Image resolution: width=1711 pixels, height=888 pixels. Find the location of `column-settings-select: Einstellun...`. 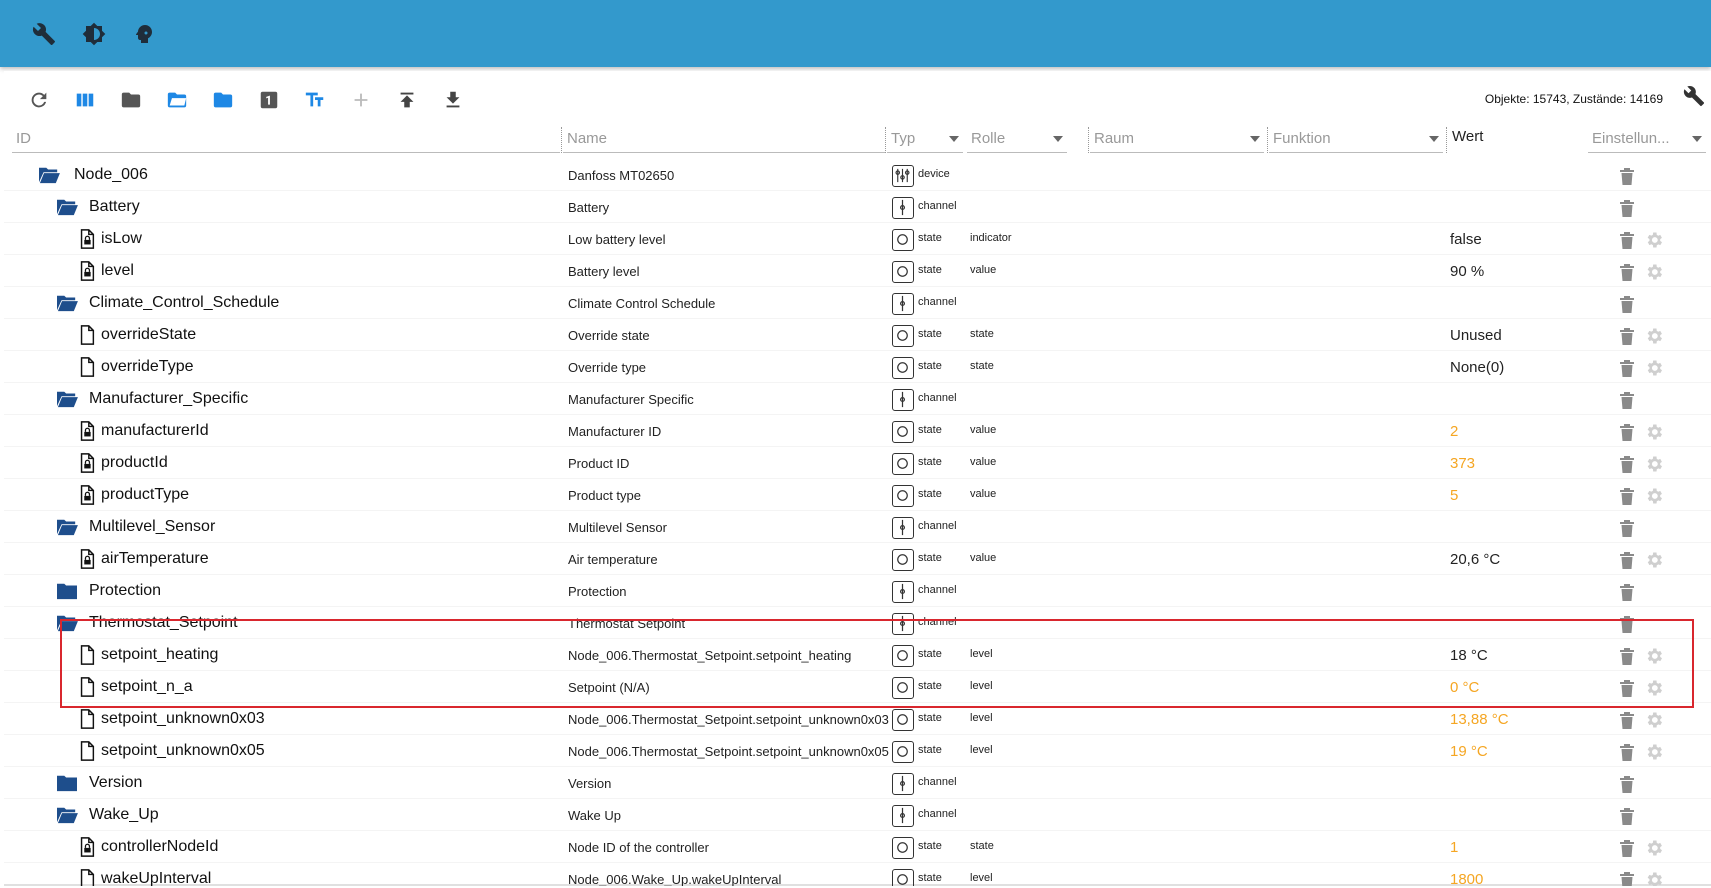

column-settings-select: Einstellun... is located at coordinates (1647, 140).